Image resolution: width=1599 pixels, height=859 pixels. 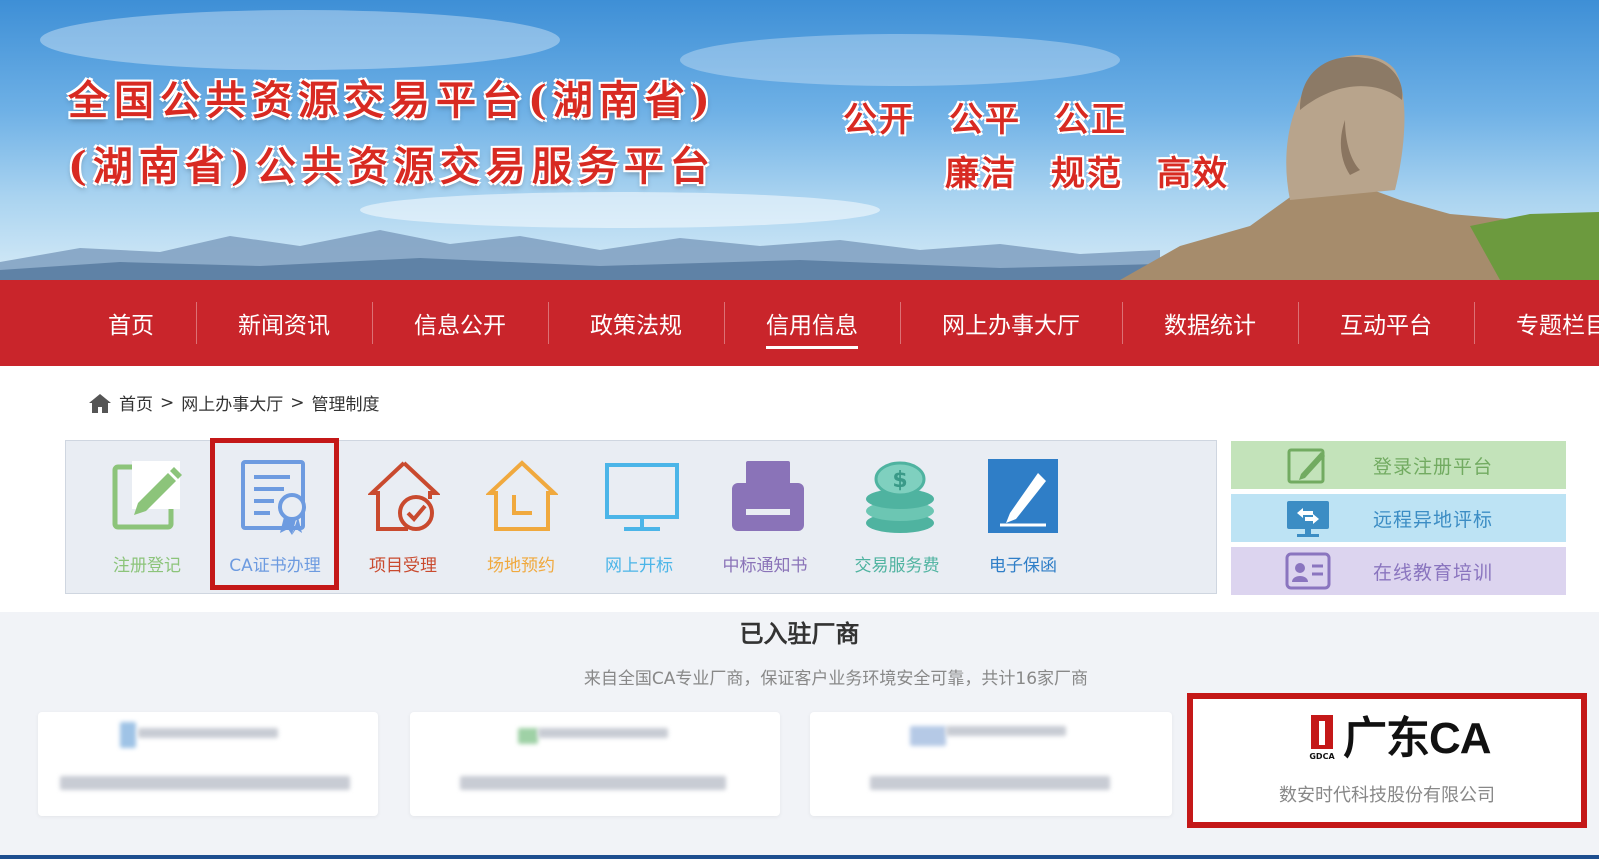 What do you see at coordinates (100, 403) in the screenshot?
I see `home-icon` at bounding box center [100, 403].